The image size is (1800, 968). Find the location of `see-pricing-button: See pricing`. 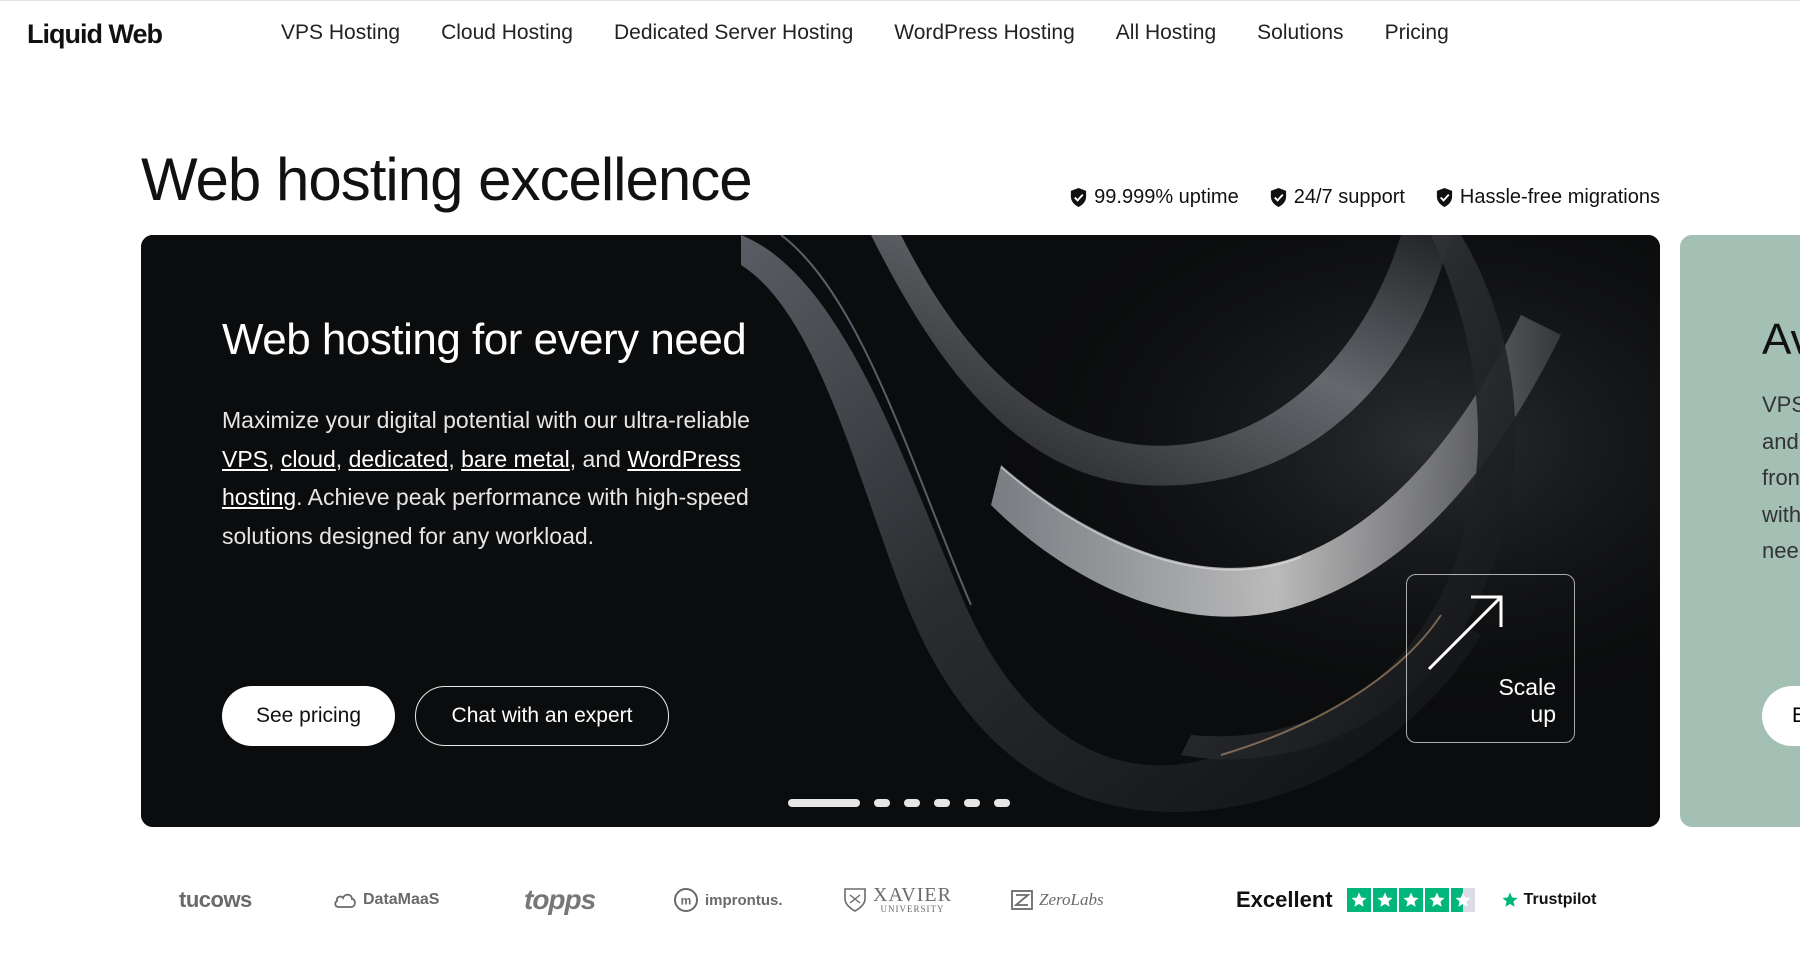

see-pricing-button: See pricing is located at coordinates (308, 716).